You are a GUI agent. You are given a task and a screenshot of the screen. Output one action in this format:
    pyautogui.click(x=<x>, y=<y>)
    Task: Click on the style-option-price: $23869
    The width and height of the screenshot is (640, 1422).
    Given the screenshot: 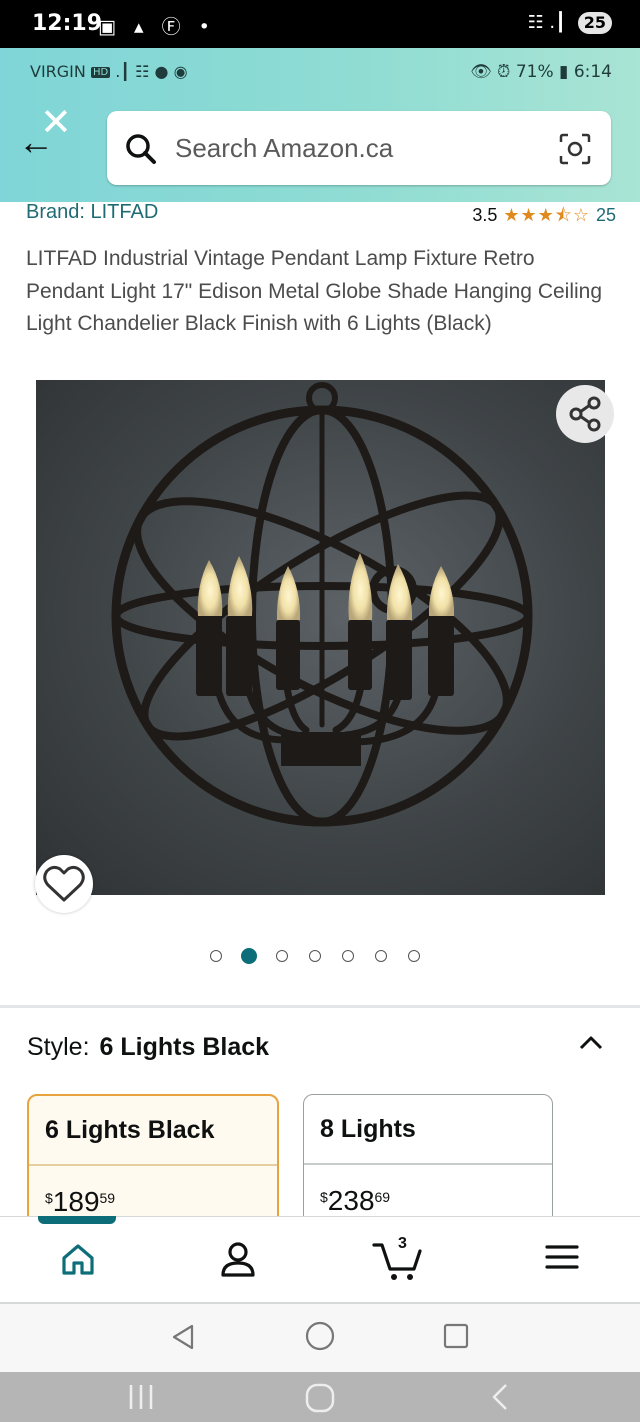 What is the action you would take?
    pyautogui.click(x=355, y=1201)
    